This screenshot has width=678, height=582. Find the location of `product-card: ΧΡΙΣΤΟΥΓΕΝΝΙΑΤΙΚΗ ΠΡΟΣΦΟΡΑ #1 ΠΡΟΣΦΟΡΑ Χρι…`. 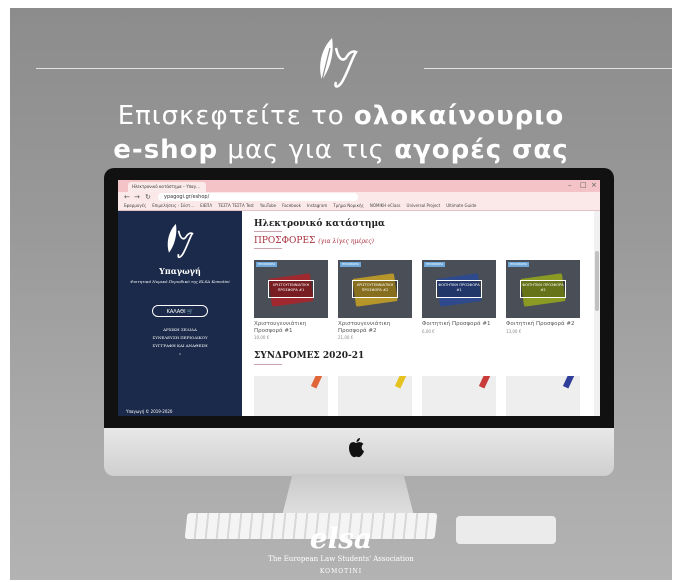

product-card: ΧΡΙΣΤΟΥΓΕΝΝΙΑΤΙΚΗ ΠΡΟΣΦΟΡΑ #1 ΠΡΟΣΦΟΡΑ Χρι… is located at coordinates (291, 300).